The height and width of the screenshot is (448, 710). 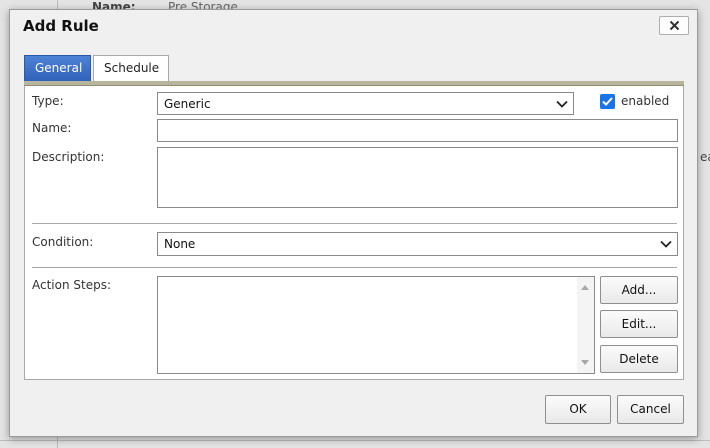 I want to click on enabled-label: enabled, so click(x=645, y=101).